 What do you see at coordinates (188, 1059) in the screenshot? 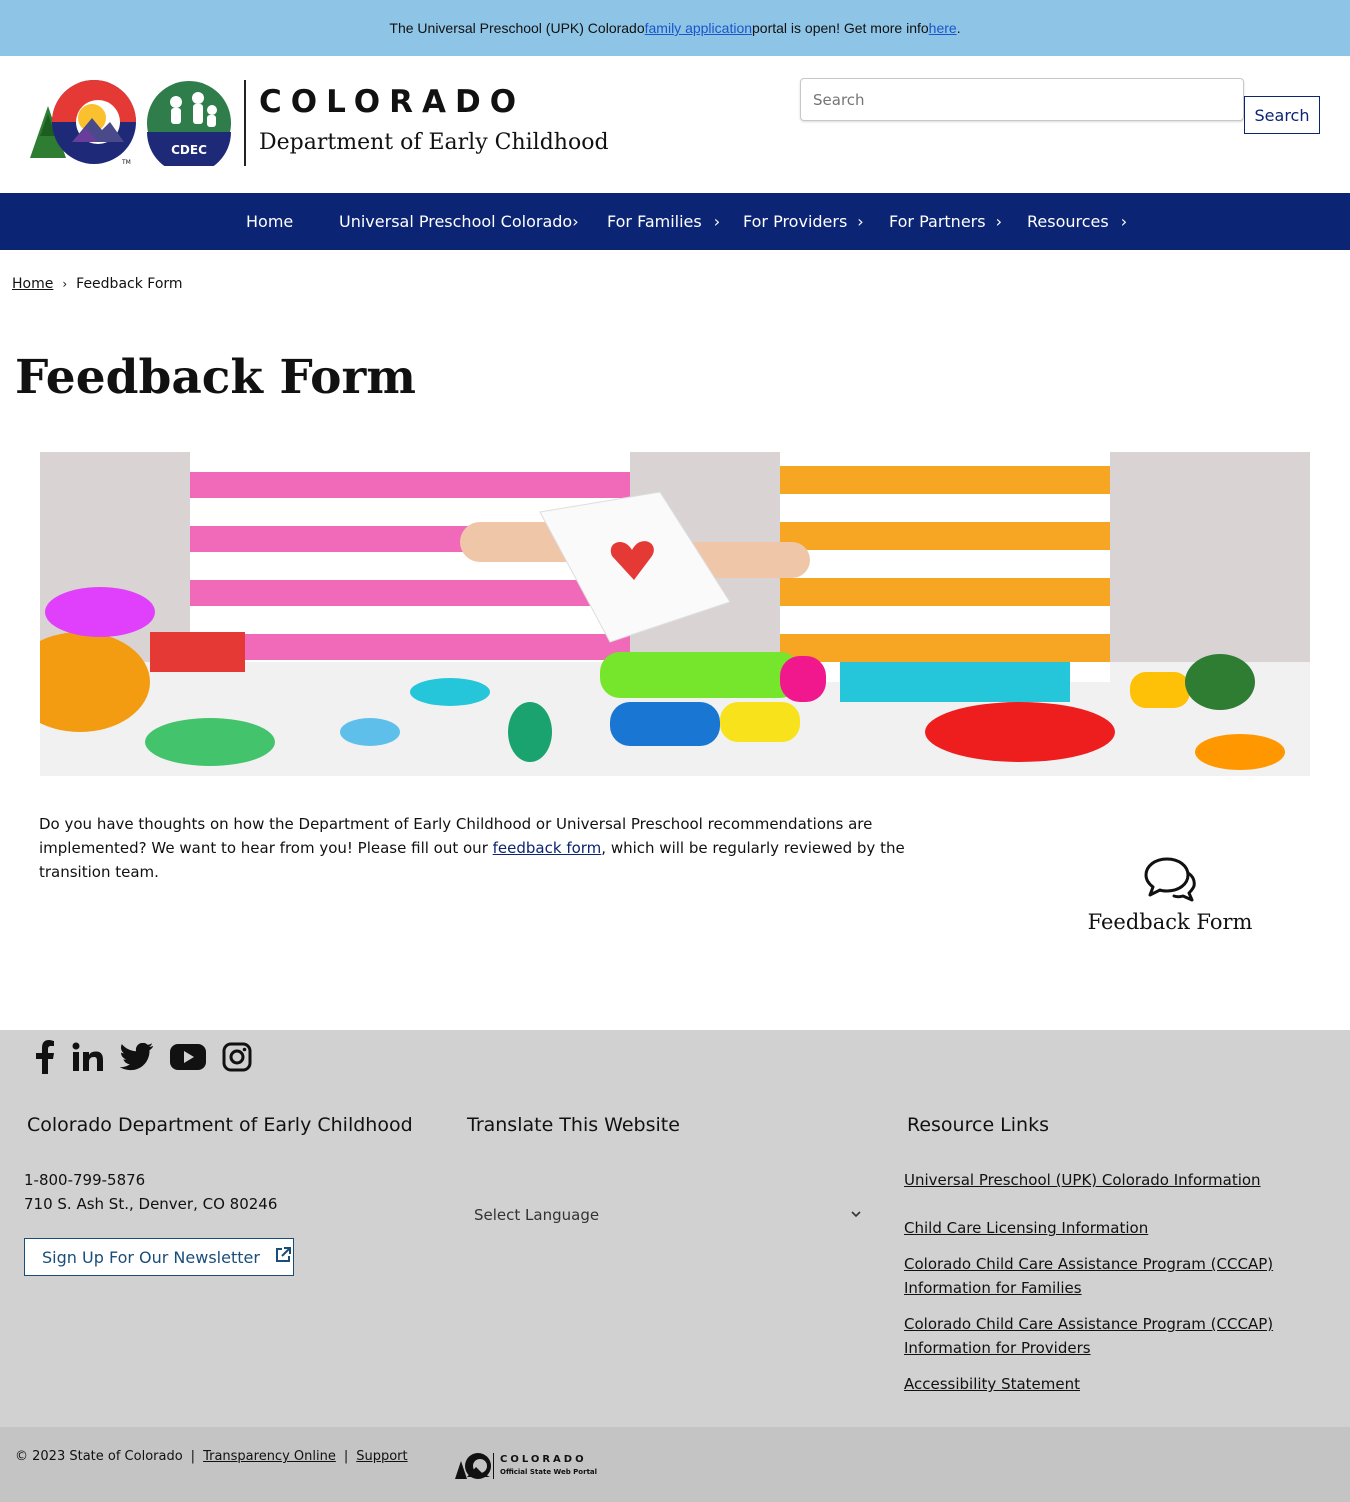
I see `youtube-icon` at bounding box center [188, 1059].